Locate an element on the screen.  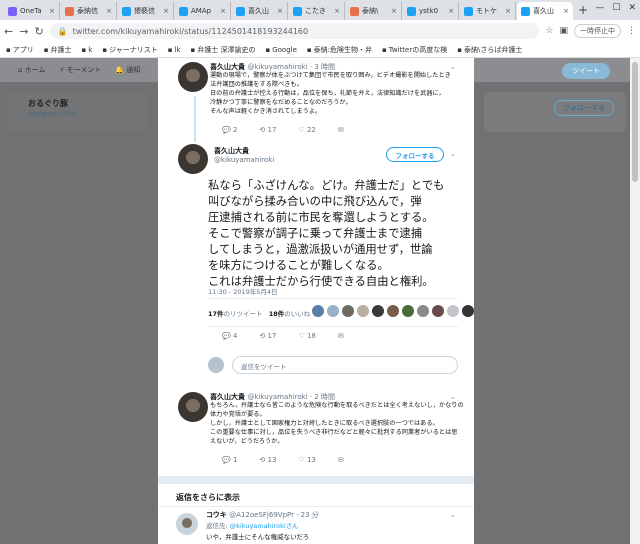
divider is located at coordinates (333, 298).